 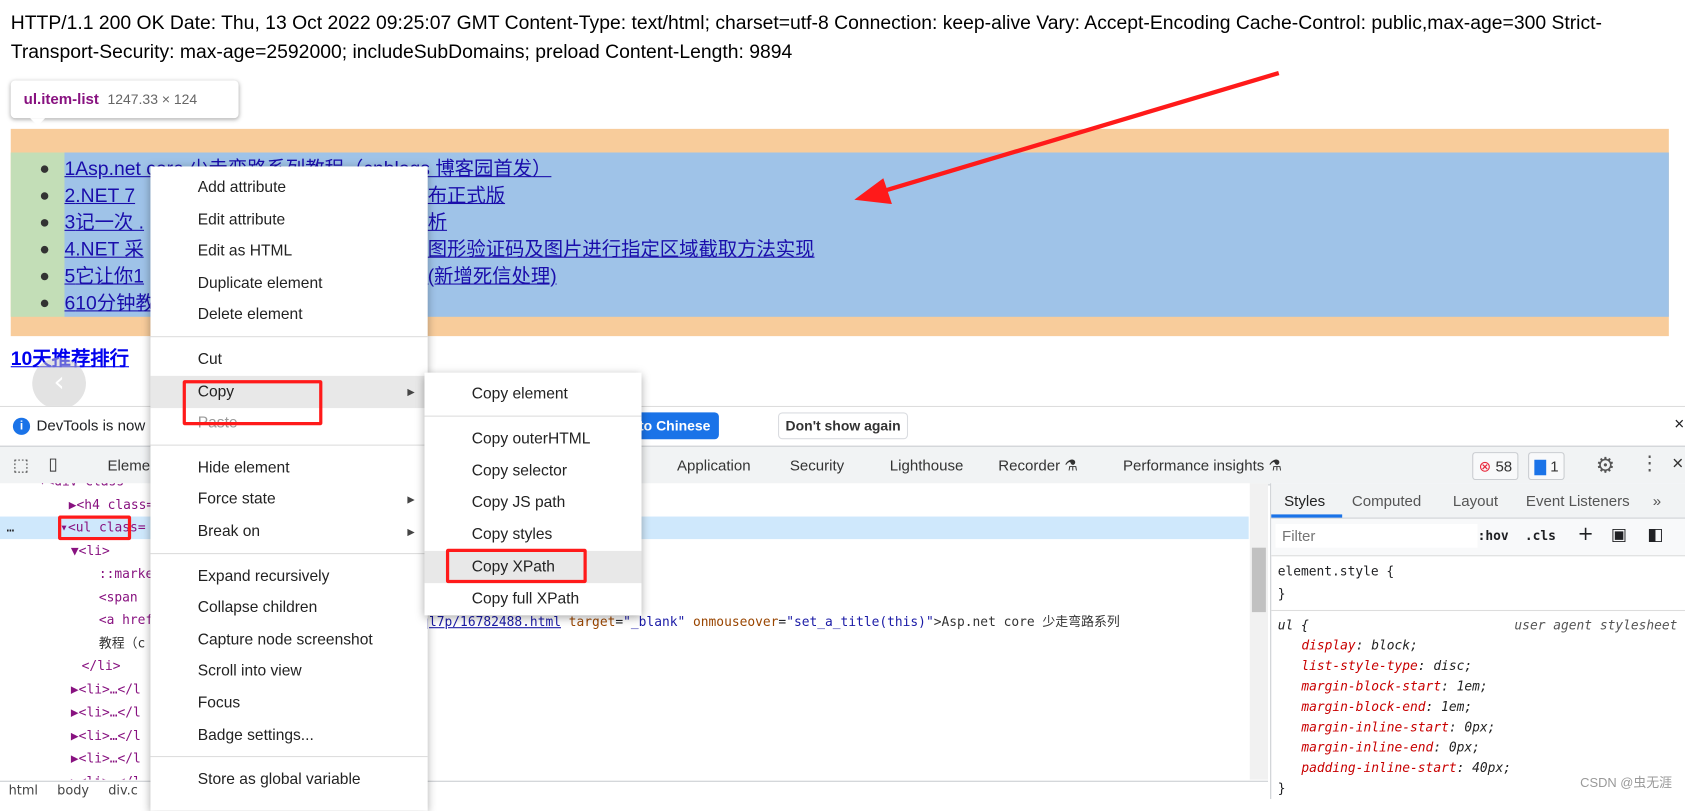 I want to click on tree-row: <span, so click(x=69, y=597).